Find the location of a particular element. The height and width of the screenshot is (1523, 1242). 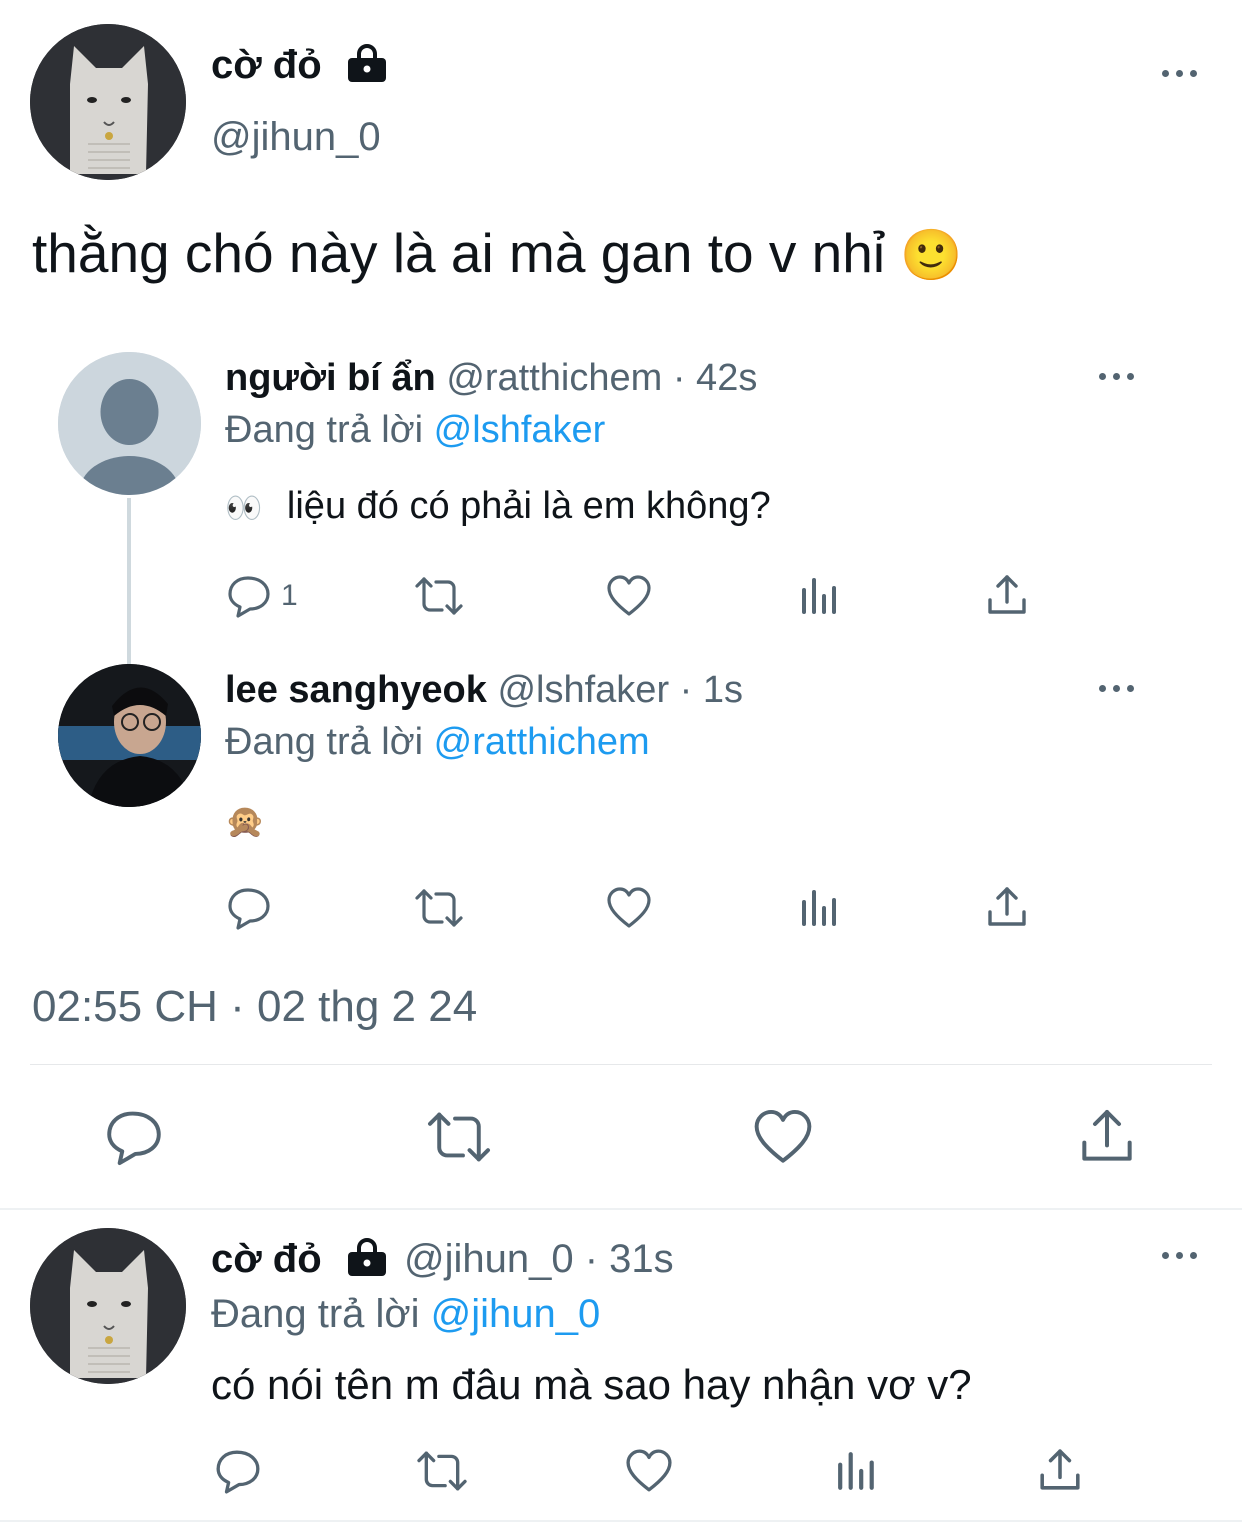

thread1-header: người bí ẩn @ratthichem · 42s is located at coordinates (491, 378).